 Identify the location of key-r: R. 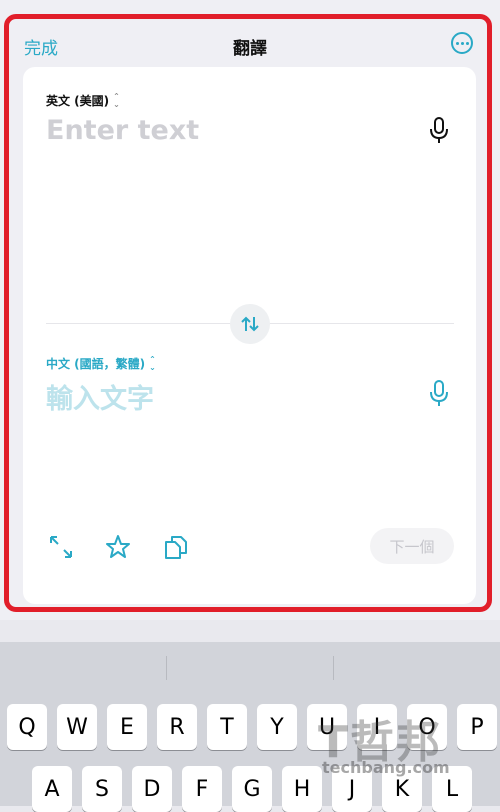
(177, 727).